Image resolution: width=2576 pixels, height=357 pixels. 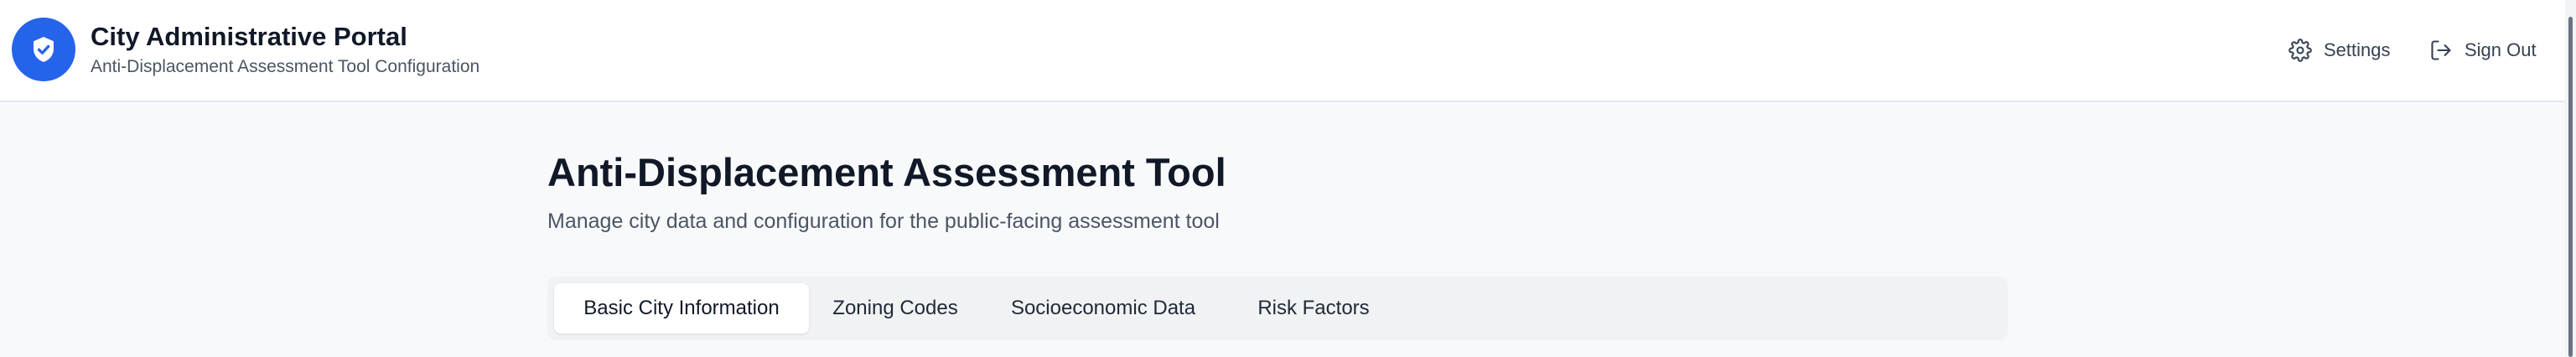 I want to click on page-title: Anti-Displacement Assessment Tool, so click(x=886, y=172).